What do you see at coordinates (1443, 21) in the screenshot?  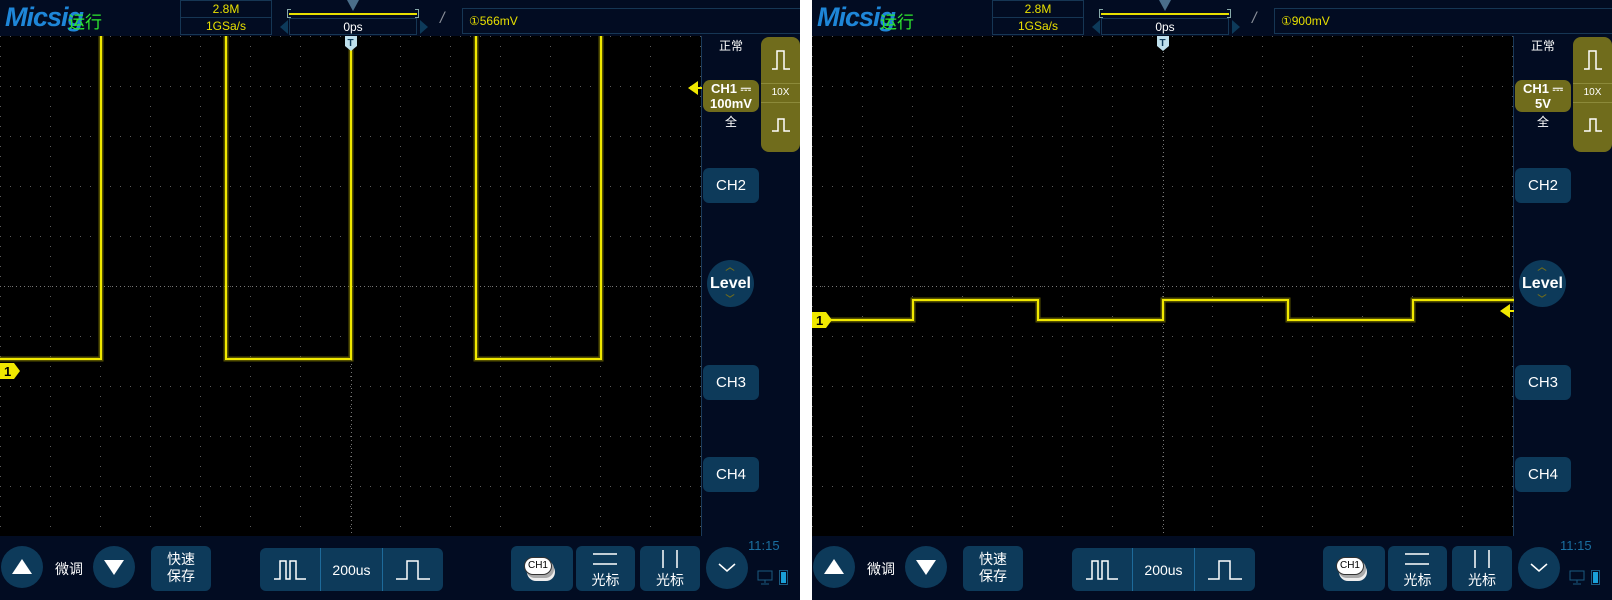 I see `trigger-level: ①900mV` at bounding box center [1443, 21].